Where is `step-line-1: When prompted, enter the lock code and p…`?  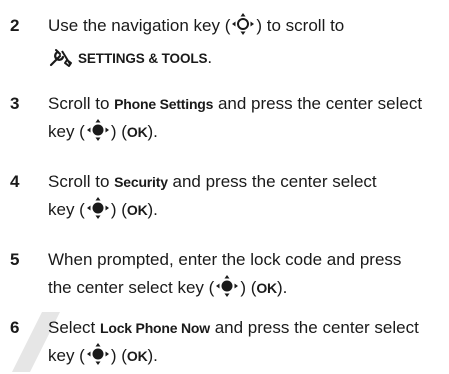
step-line-1: When prompted, enter the lock code and p… is located at coordinates (225, 259).